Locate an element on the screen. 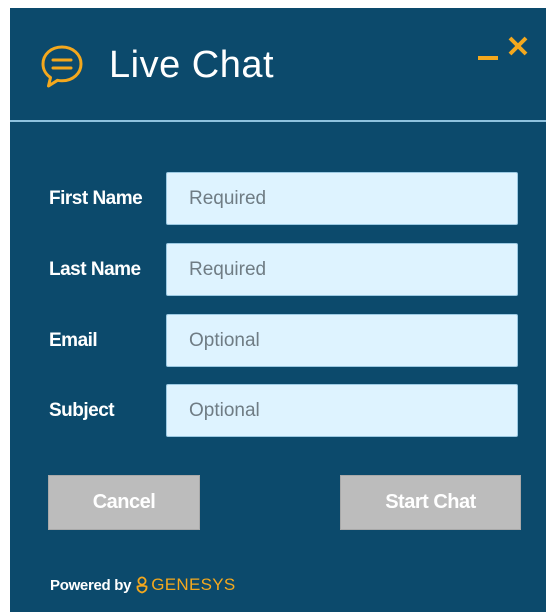 This screenshot has height=612, width=554. last-name-label: Last Name is located at coordinates (95, 269).